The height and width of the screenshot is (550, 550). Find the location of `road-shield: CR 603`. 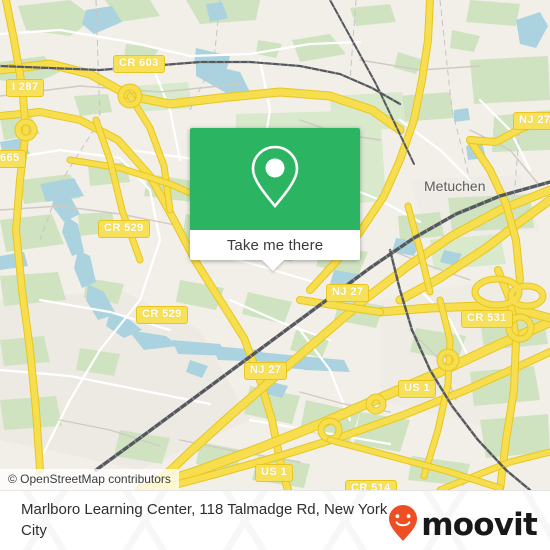

road-shield: CR 603 is located at coordinates (139, 64).